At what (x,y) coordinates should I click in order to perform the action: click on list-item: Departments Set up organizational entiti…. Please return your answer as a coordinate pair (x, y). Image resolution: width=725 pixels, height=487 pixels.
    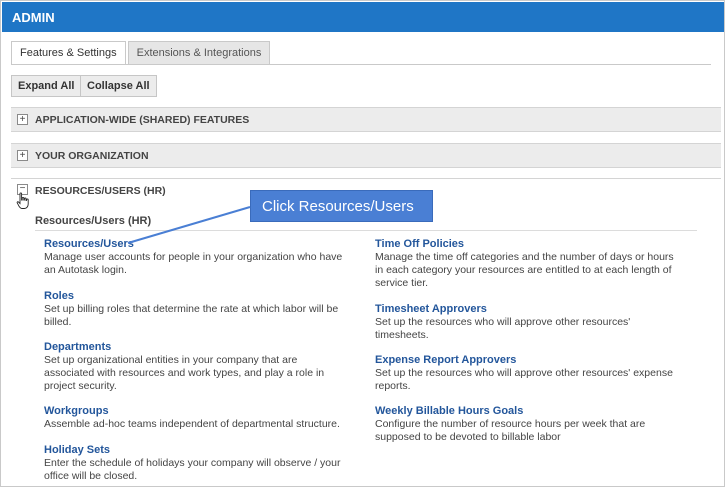
    Looking at the image, I should click on (194, 367).